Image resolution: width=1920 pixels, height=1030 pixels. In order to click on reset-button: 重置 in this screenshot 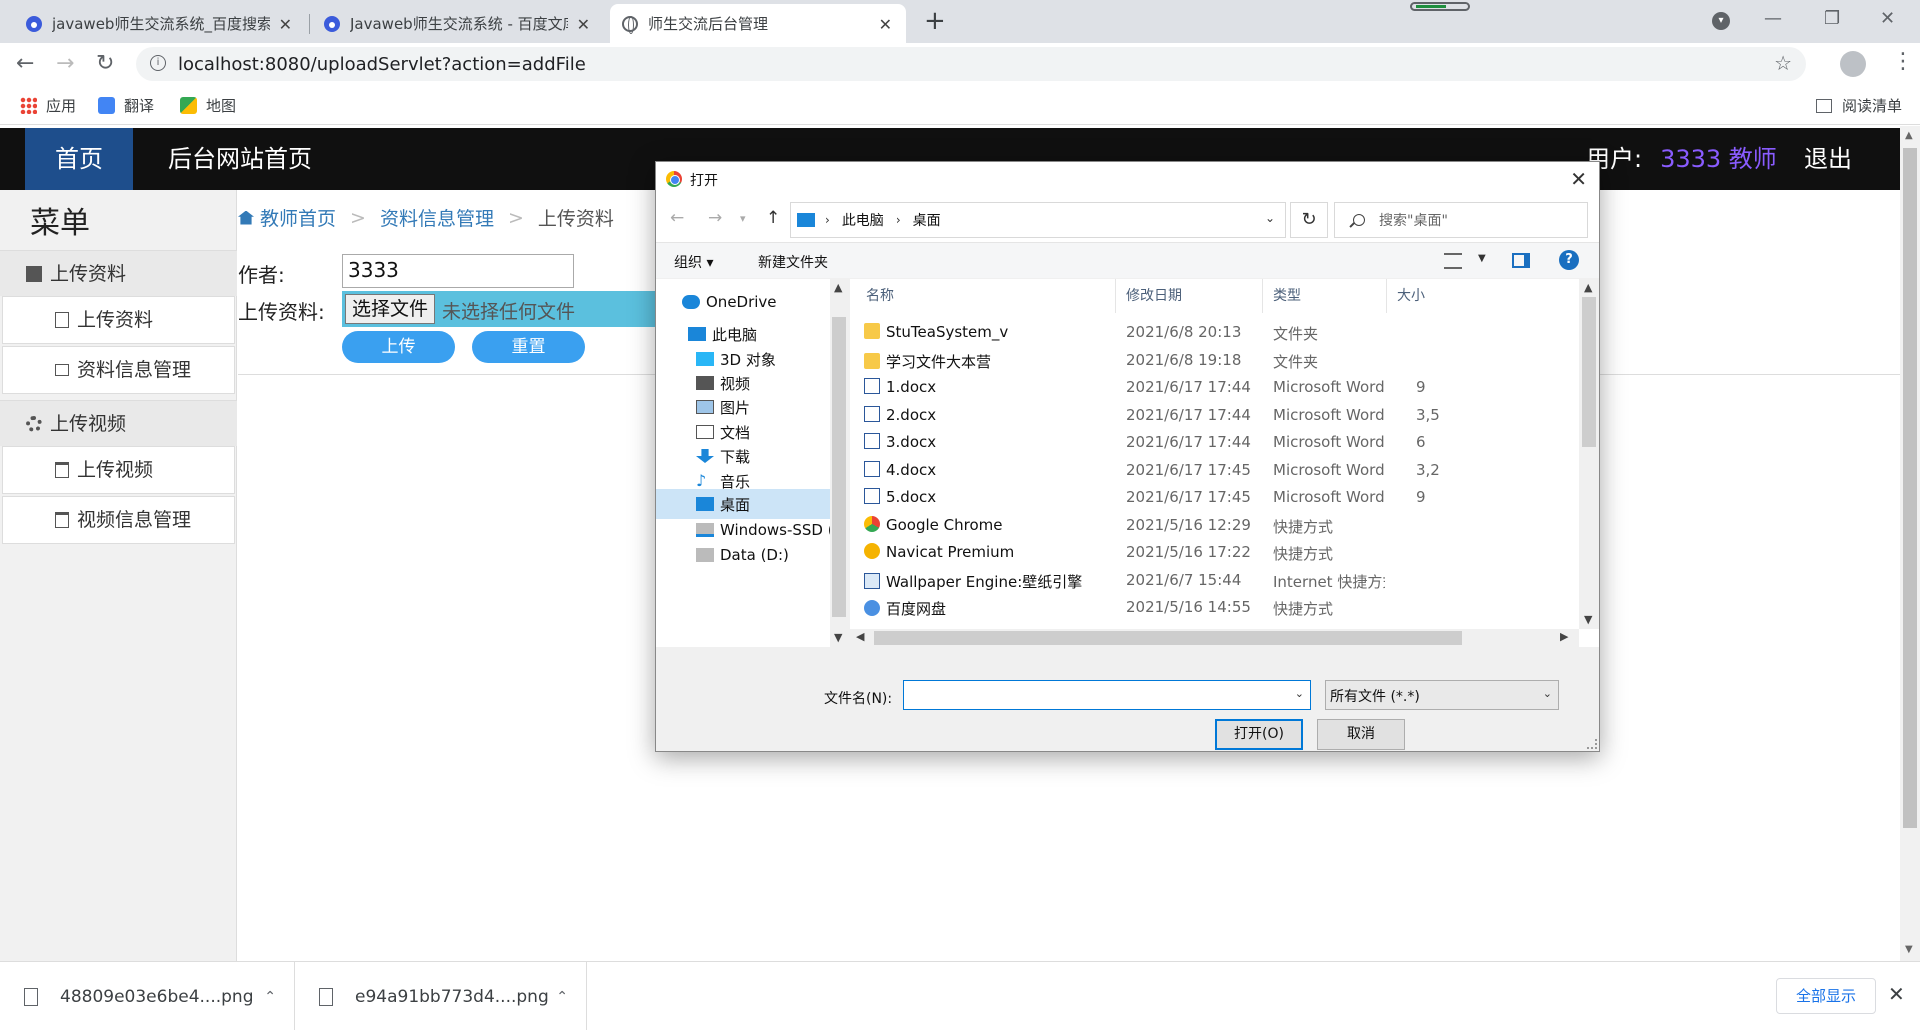, I will do `click(528, 347)`.